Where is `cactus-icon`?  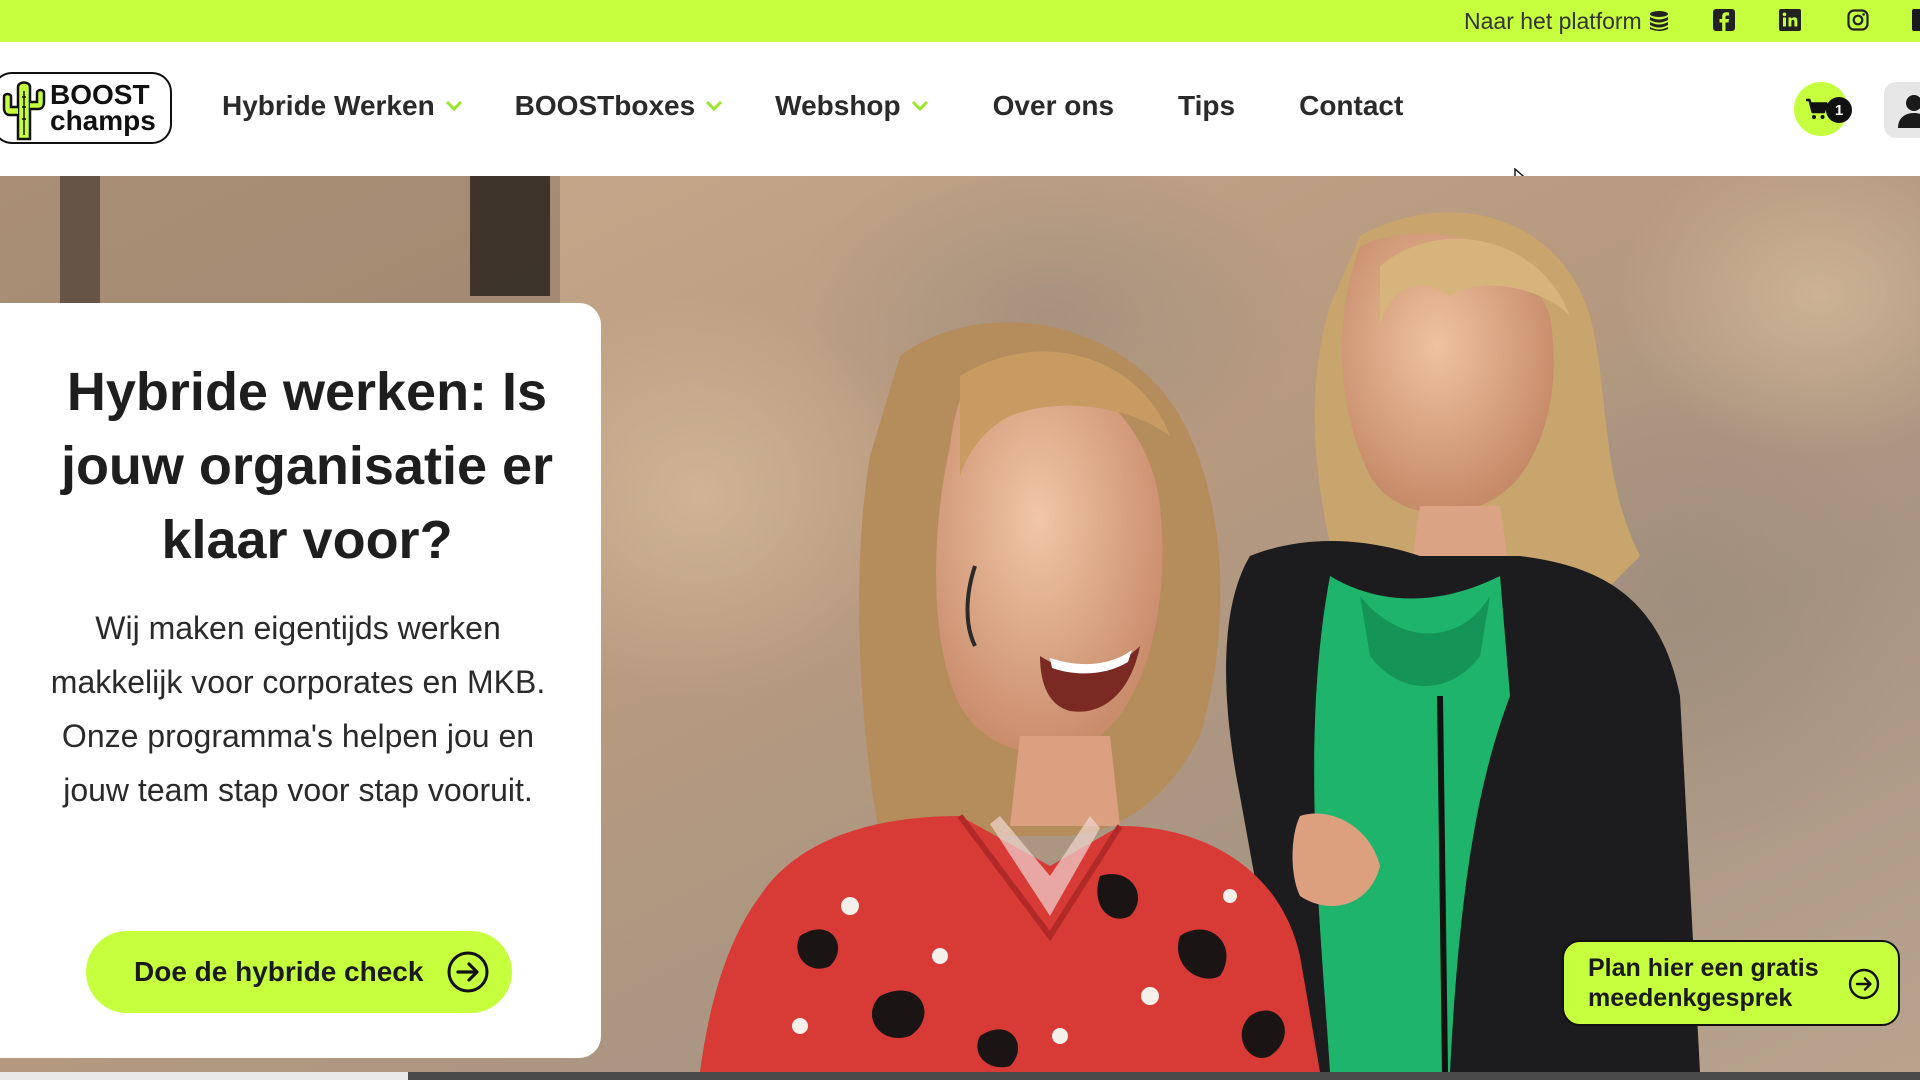 cactus-icon is located at coordinates (24, 111).